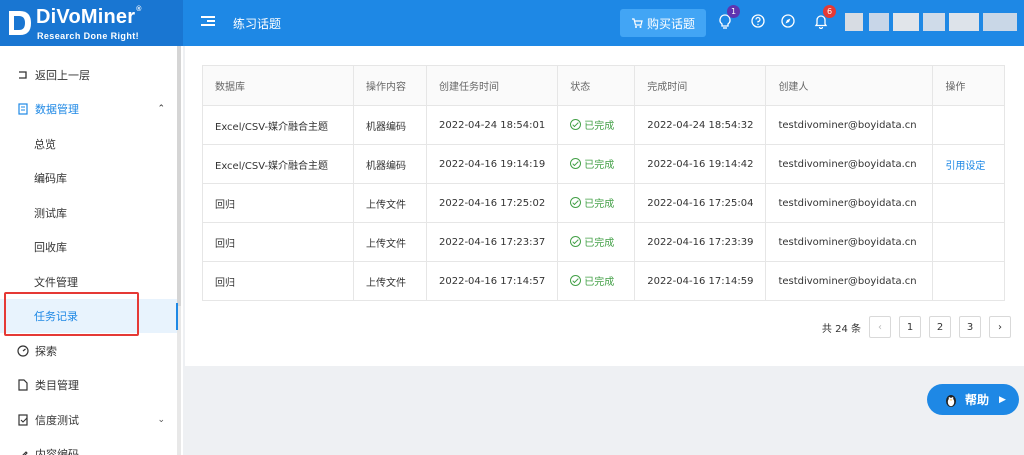 The image size is (1024, 455). Describe the element at coordinates (973, 399) in the screenshot. I see `help-button: 帮助 ▶` at that location.